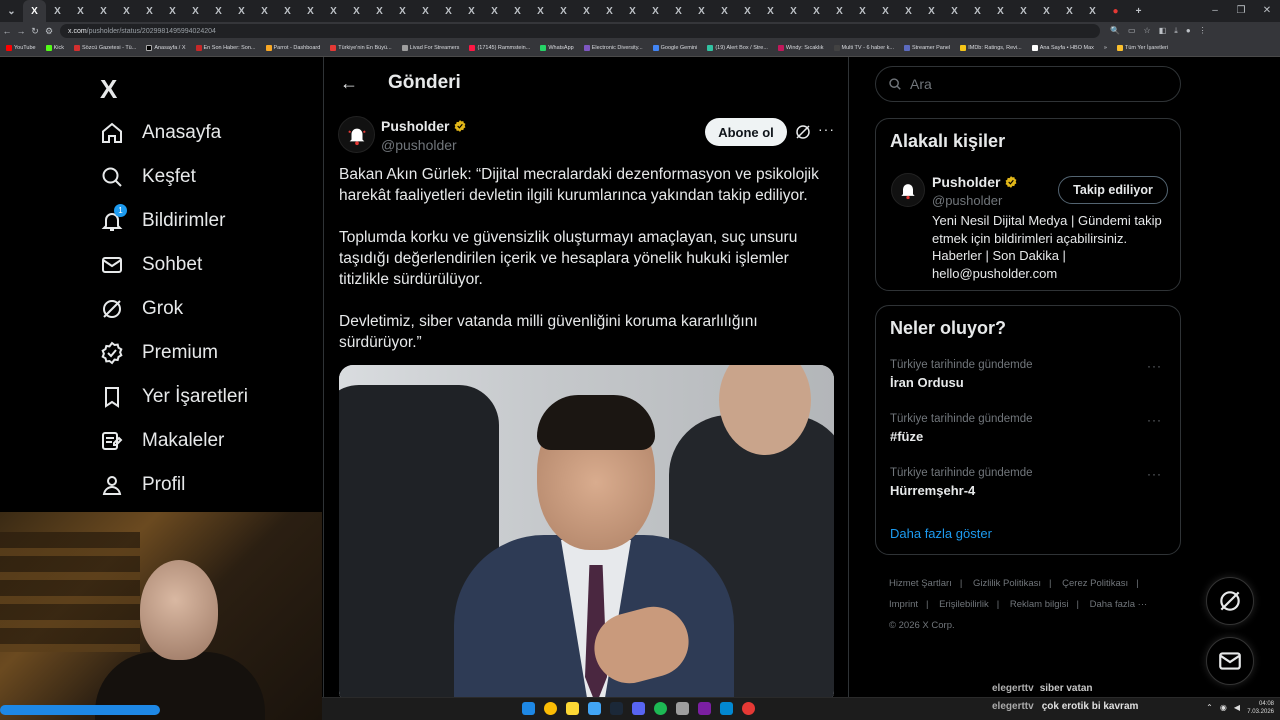  Describe the element at coordinates (674, 48) in the screenshot. I see `bookmark-item: Google Gemini` at that location.